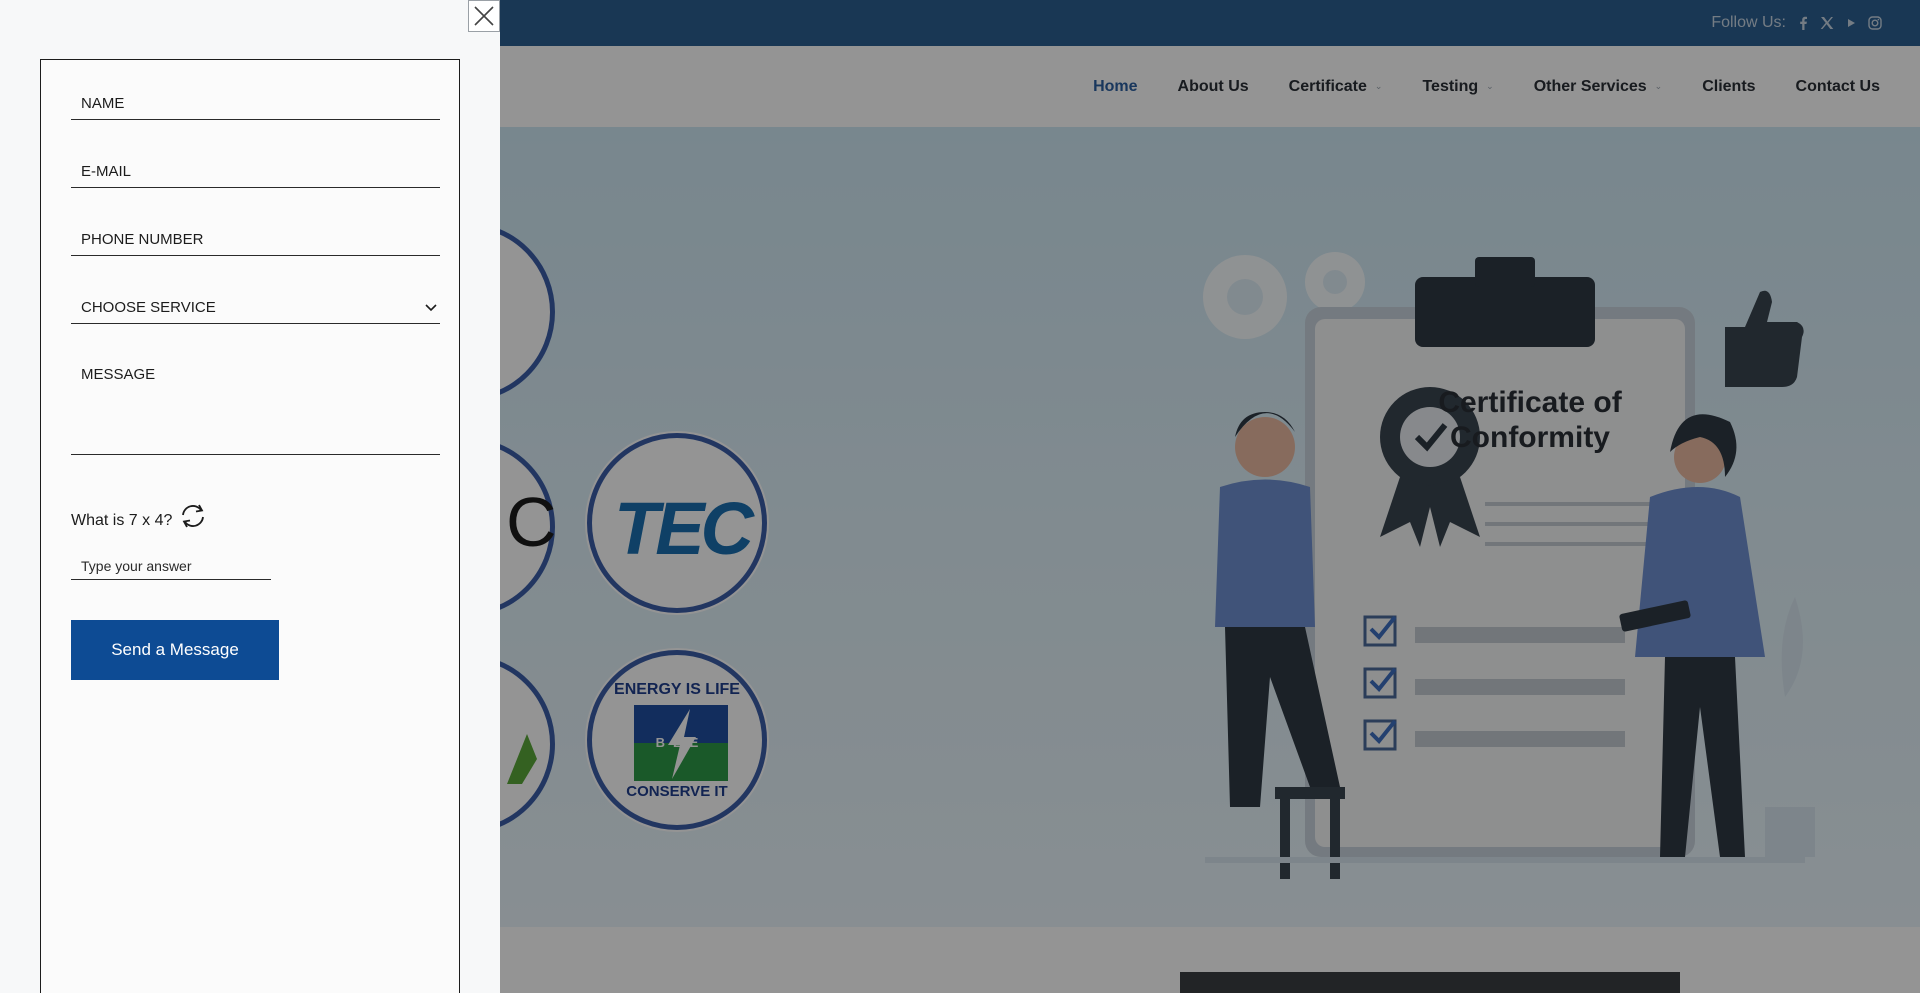 The image size is (1920, 993). I want to click on name-input, so click(255, 103).